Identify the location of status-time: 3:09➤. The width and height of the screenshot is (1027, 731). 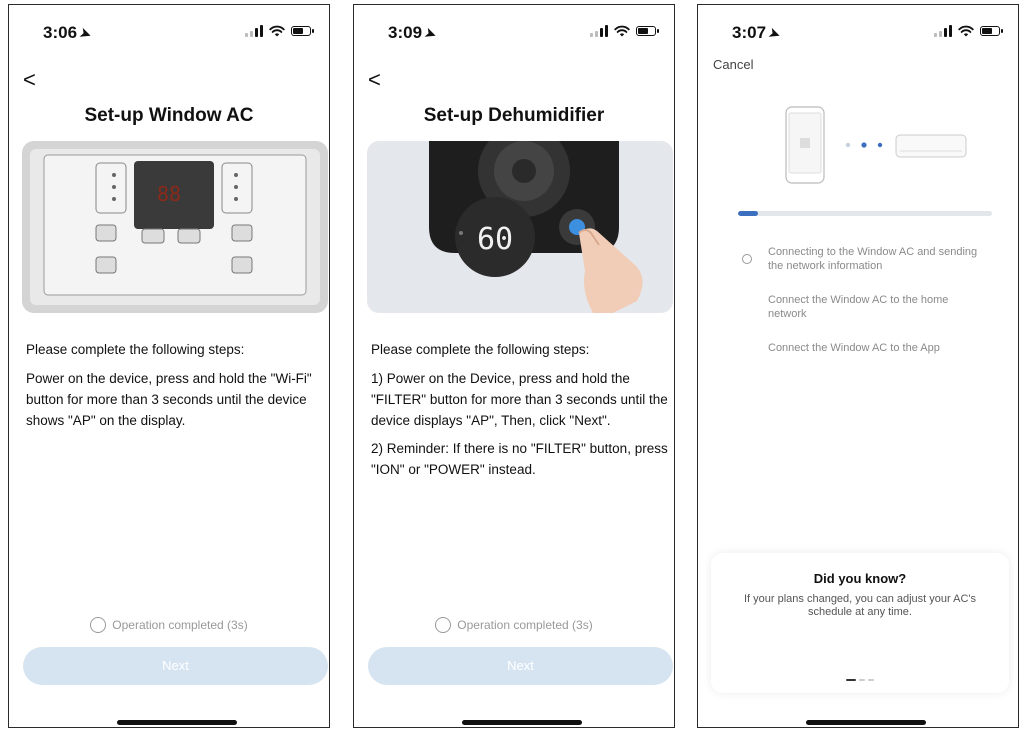
(413, 33).